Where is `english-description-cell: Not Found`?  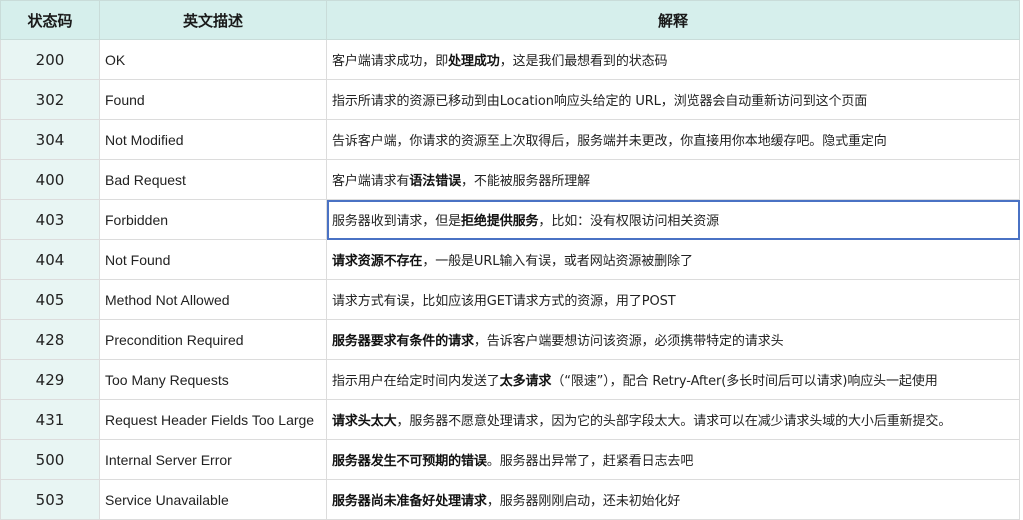 english-description-cell: Not Found is located at coordinates (213, 259).